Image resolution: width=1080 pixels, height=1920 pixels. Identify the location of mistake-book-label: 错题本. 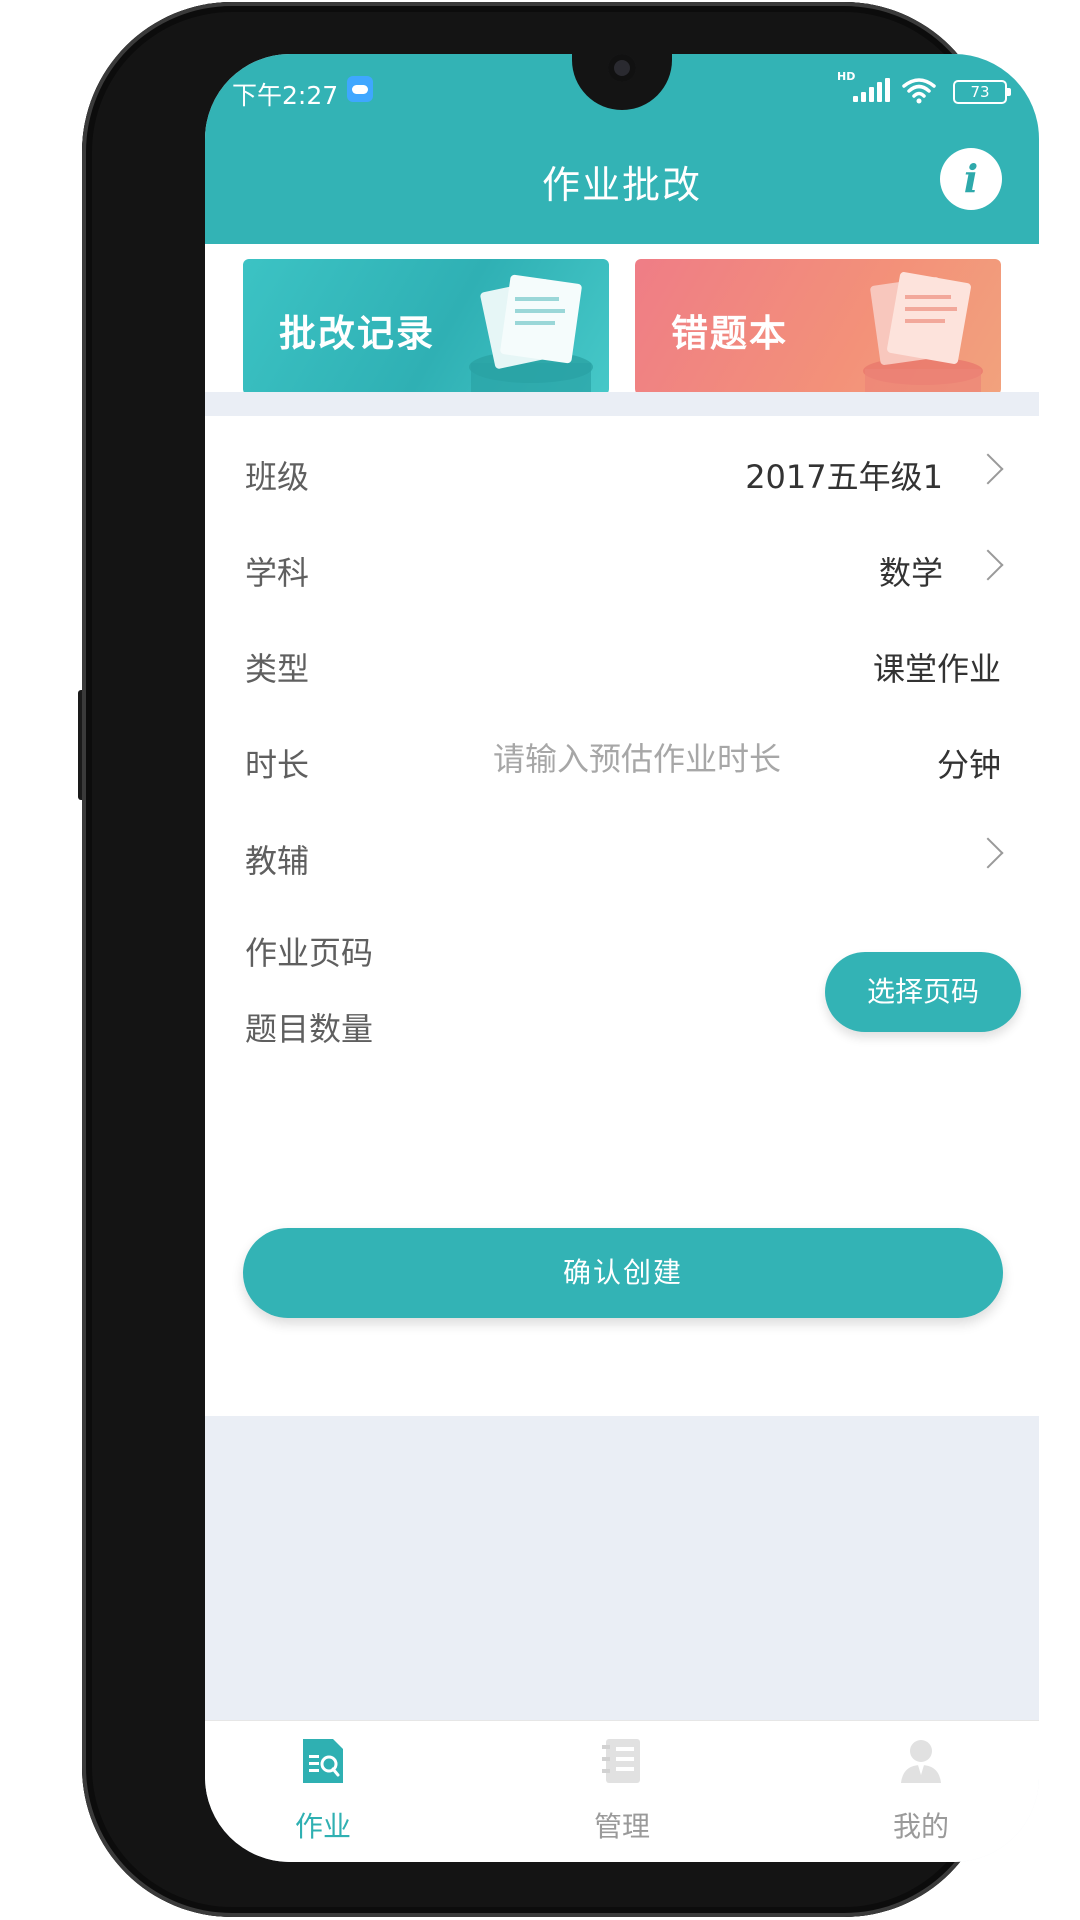
(729, 333).